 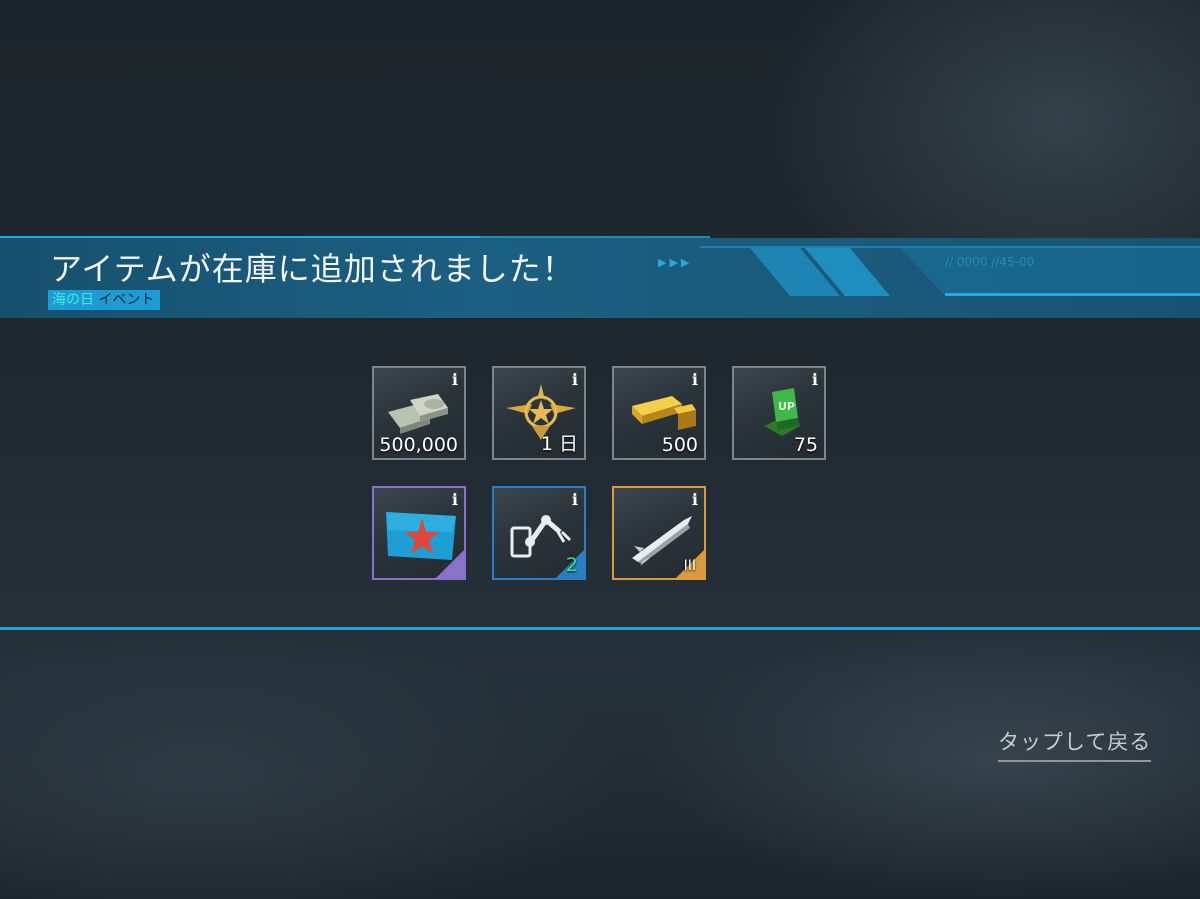 I want to click on page-title: アイテムが在庫に追加されました！, so click(x=312, y=269).